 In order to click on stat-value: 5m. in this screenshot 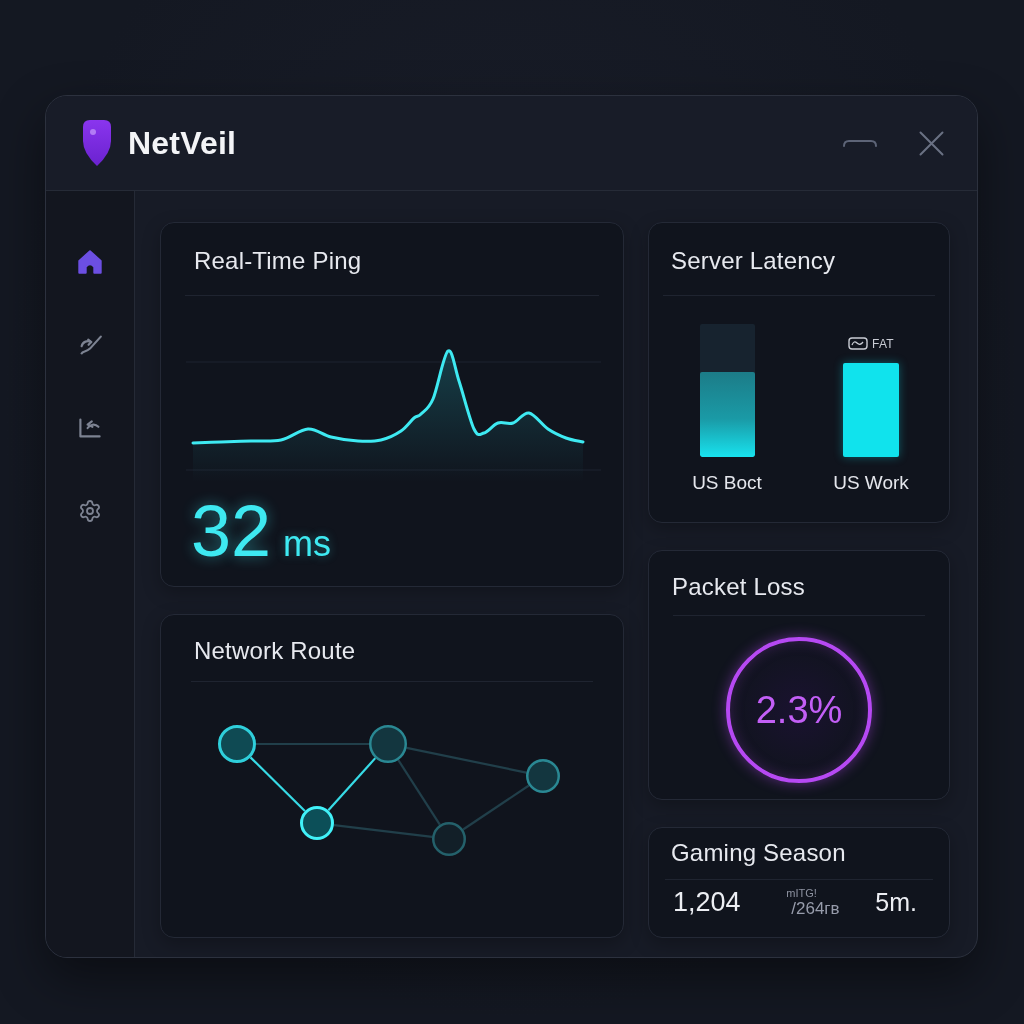, I will do `click(896, 902)`.